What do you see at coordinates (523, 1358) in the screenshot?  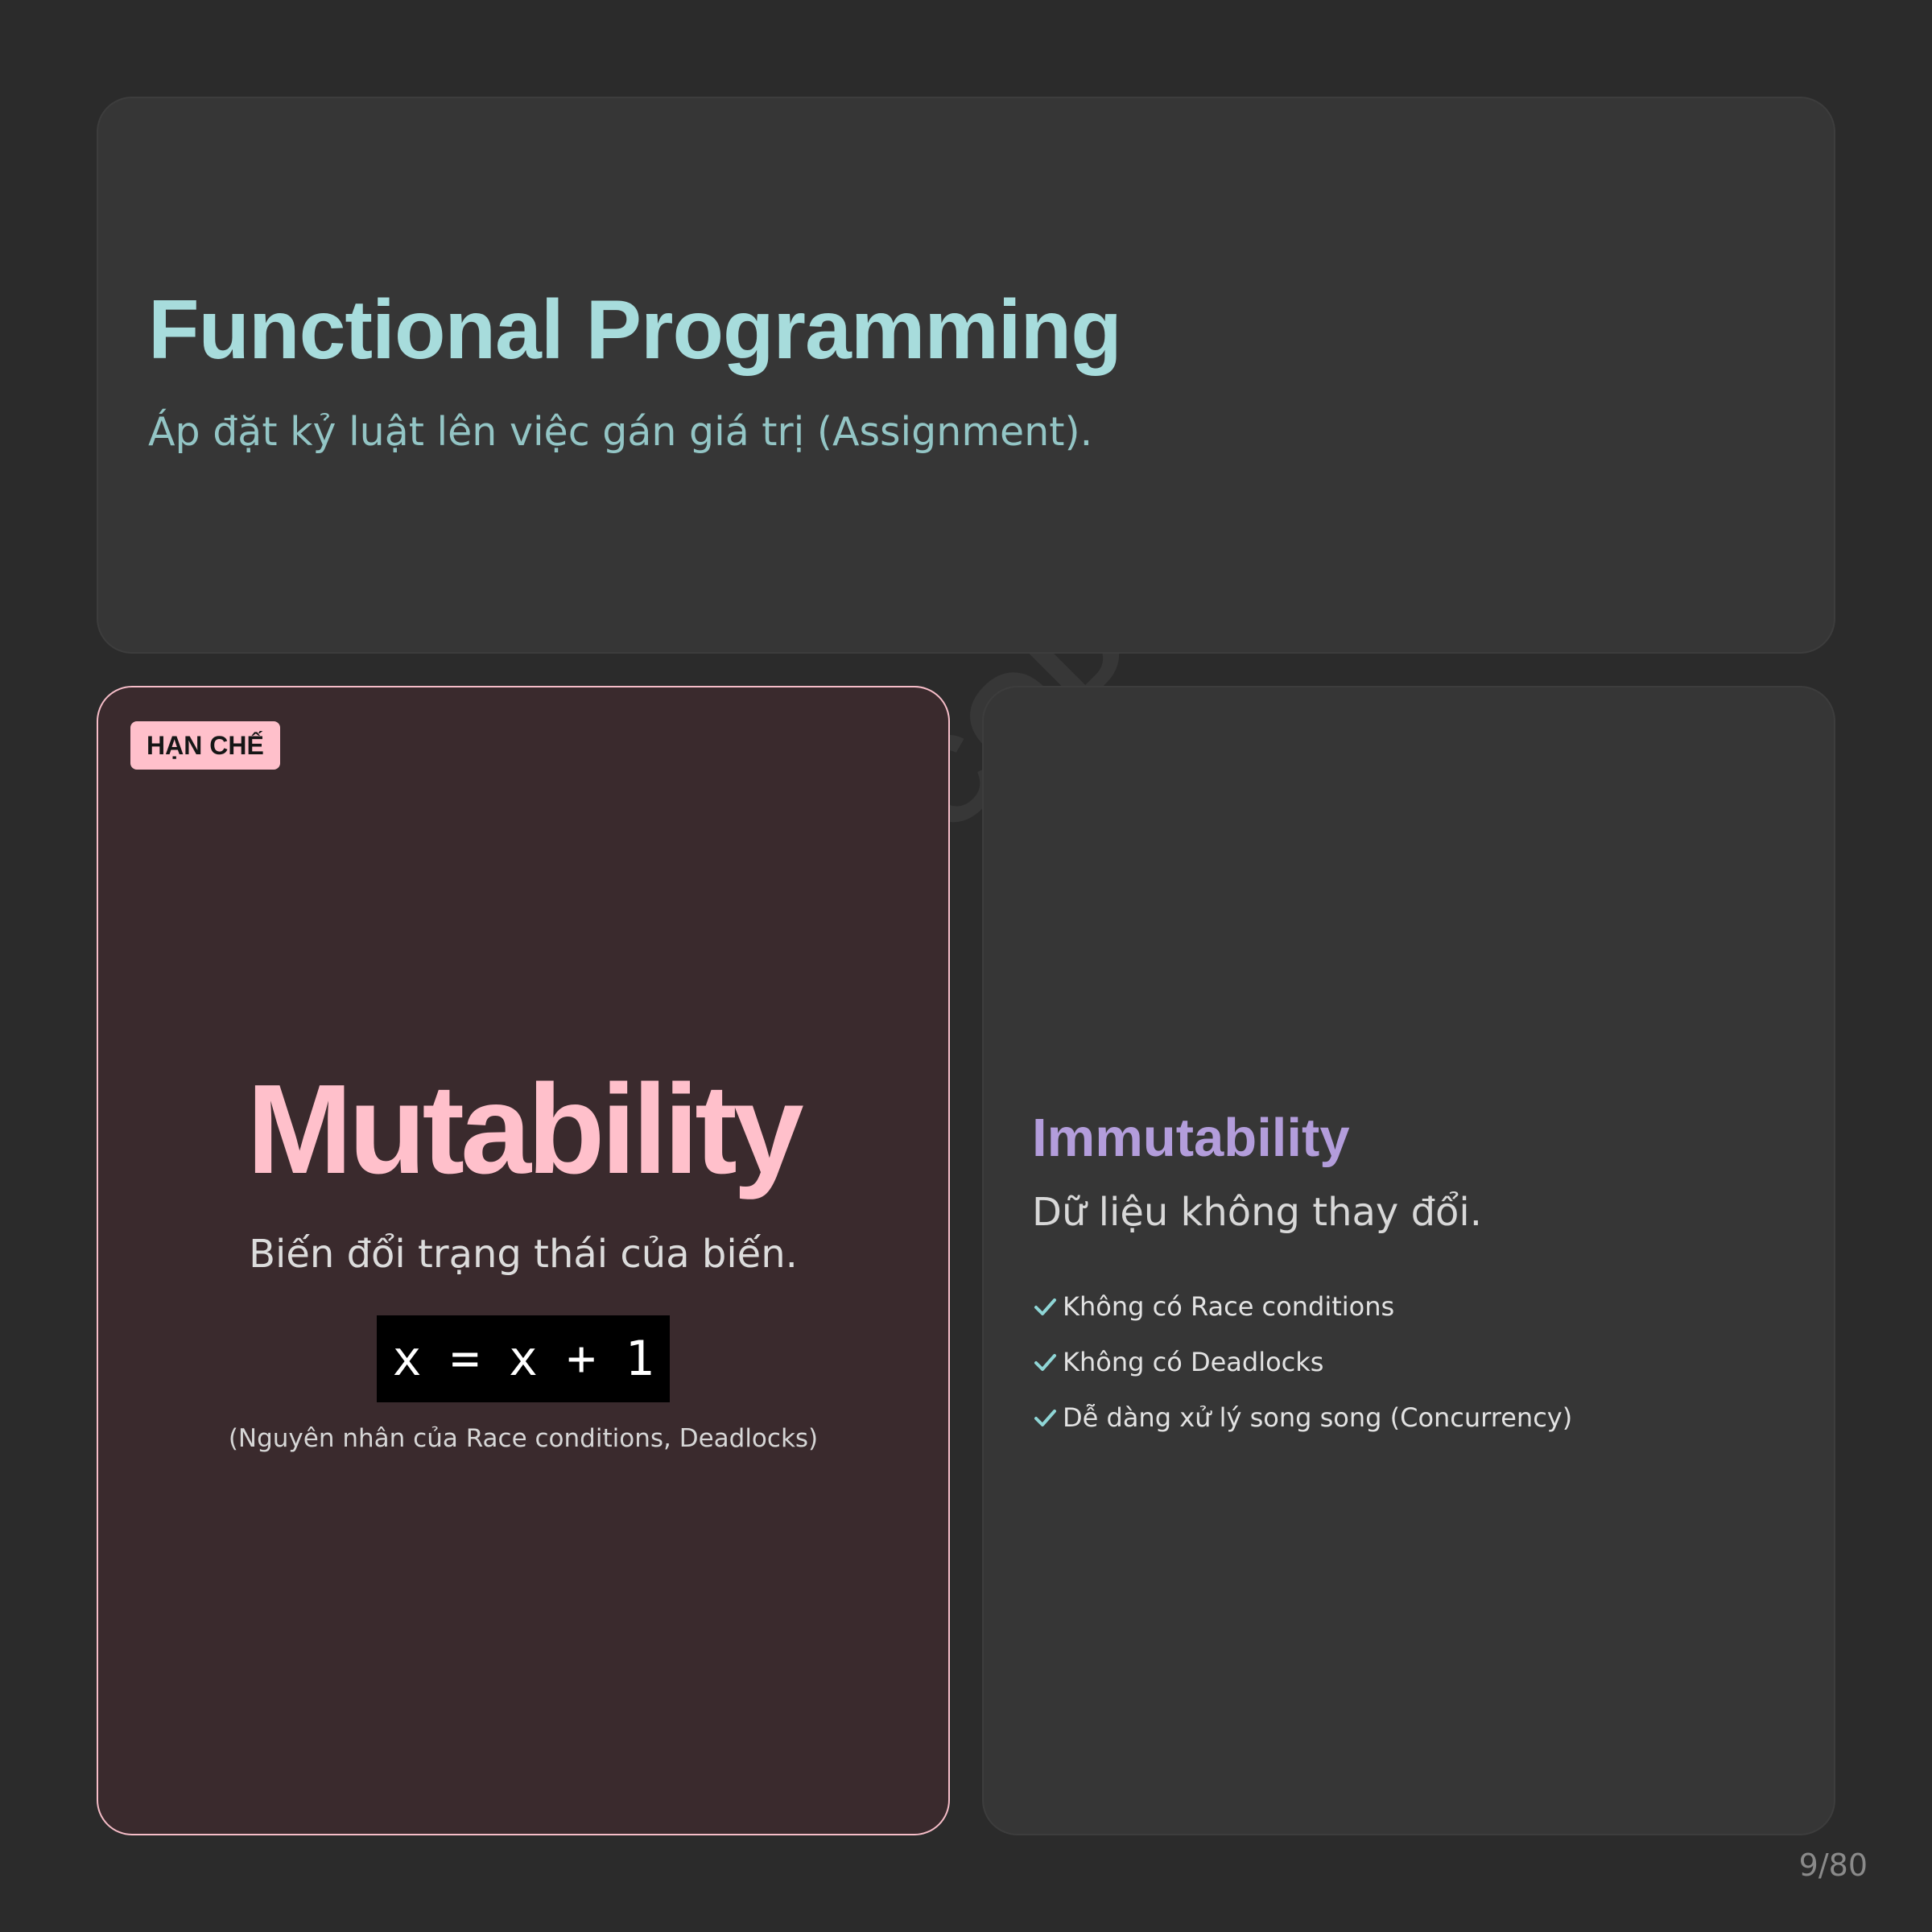 I see `code-snippet: x = x + 1` at bounding box center [523, 1358].